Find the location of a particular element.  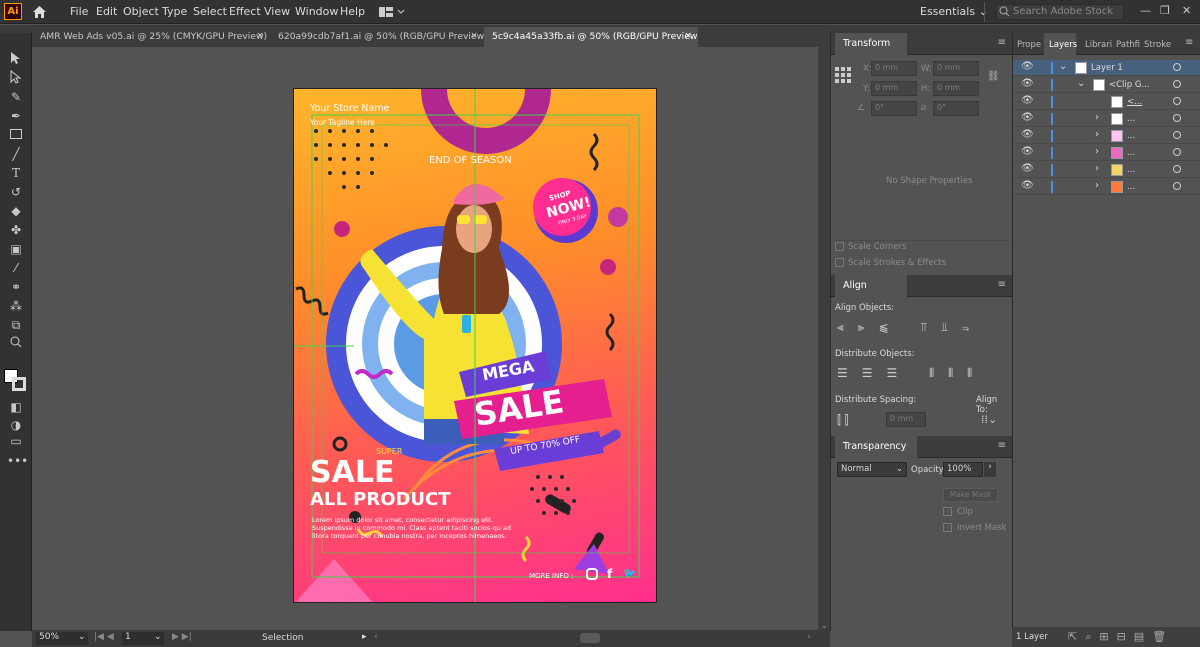

stock-search-input: Search Adobe Stock is located at coordinates (1060, 12).